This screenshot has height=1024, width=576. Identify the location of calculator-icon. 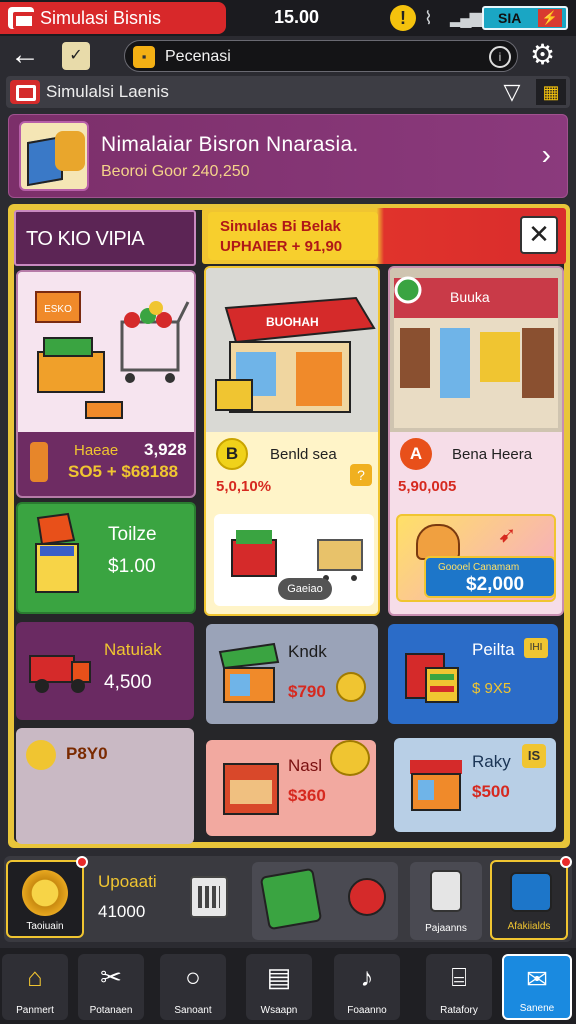
(209, 897).